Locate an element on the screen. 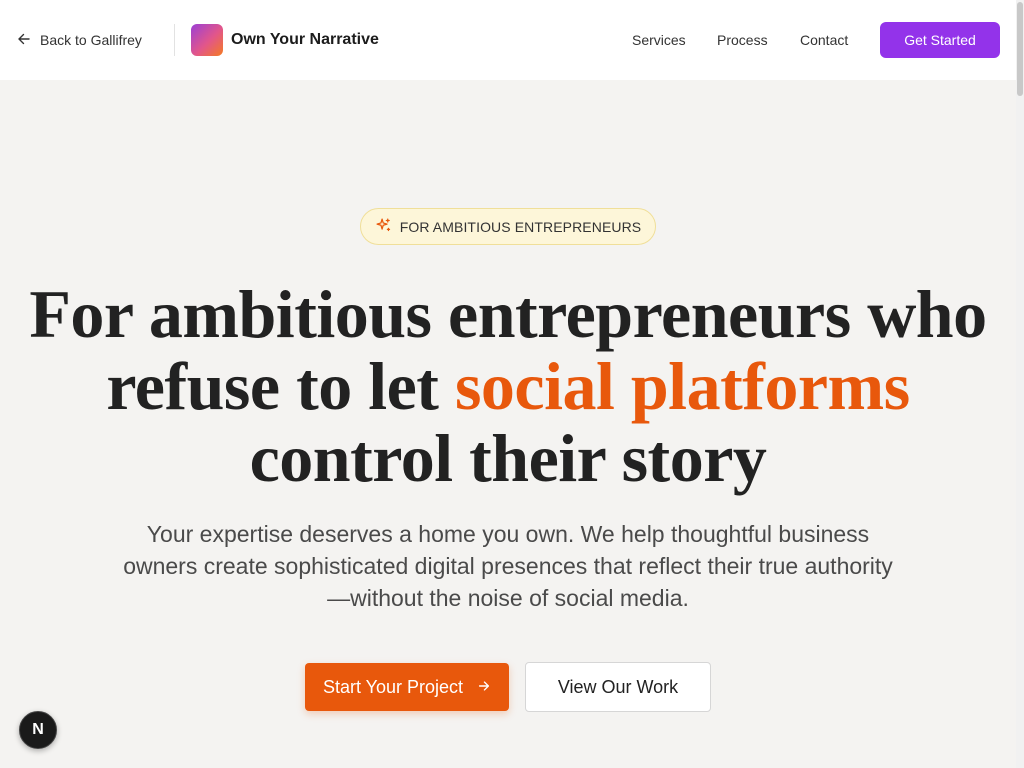  headline-accent: social platforms is located at coordinates (682, 386).